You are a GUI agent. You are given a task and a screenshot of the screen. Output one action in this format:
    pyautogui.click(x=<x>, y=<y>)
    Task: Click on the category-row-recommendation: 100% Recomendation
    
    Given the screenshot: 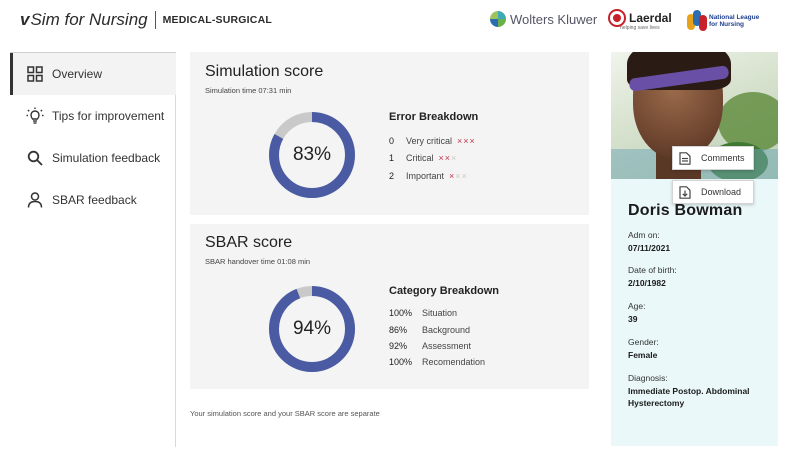 What is the action you would take?
    pyautogui.click(x=437, y=362)
    